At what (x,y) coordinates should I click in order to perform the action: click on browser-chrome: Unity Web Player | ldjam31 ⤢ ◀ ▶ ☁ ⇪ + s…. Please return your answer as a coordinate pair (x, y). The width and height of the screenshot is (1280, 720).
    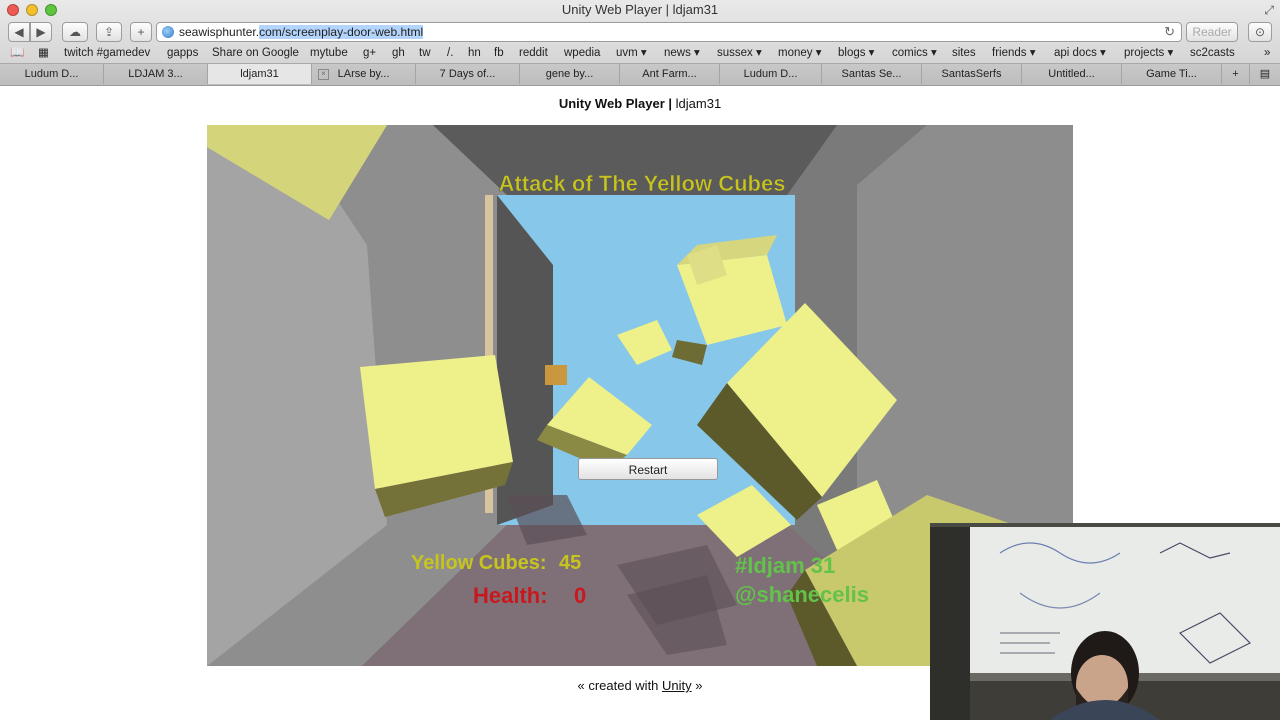
    Looking at the image, I should click on (640, 43).